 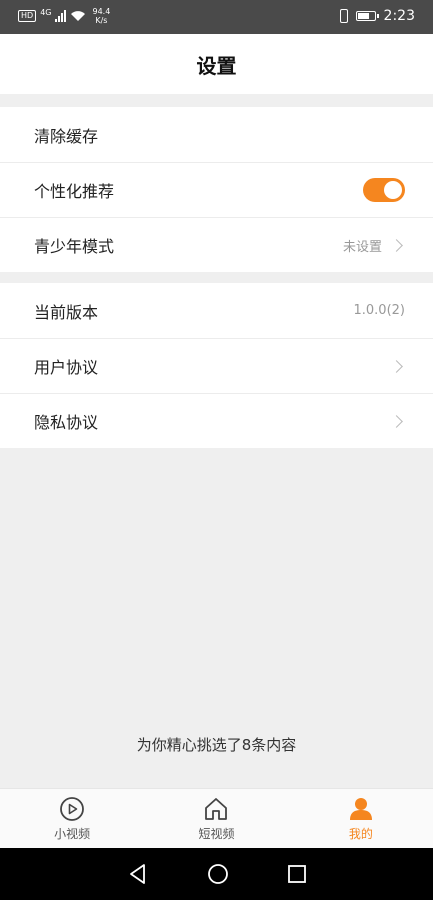 I want to click on home-icon, so click(x=216, y=808).